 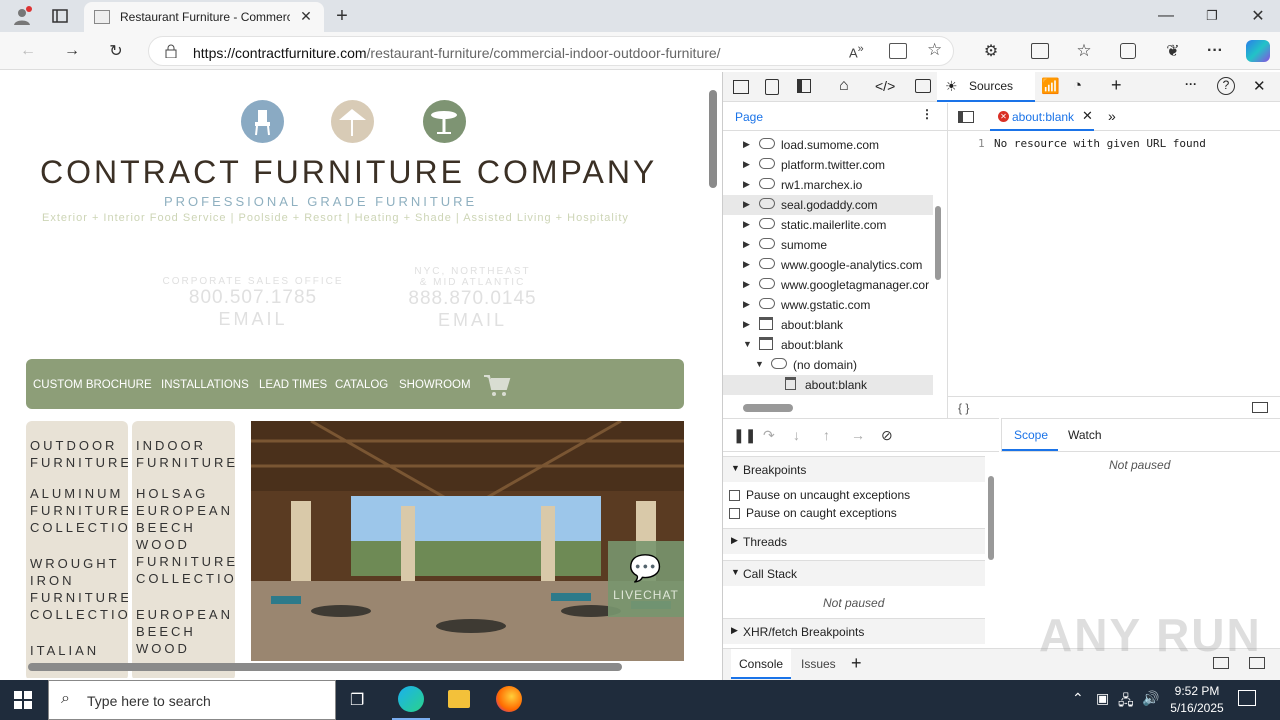 I want to click on menu-item: EUROPEAN BEECH WOOD, so click(x=185, y=631).